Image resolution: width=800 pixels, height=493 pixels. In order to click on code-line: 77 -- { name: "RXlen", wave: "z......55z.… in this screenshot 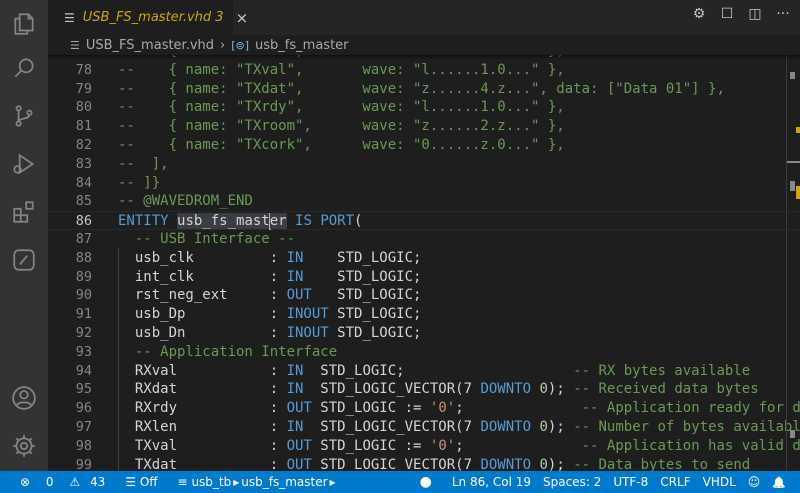, I will do `click(424, 58)`.